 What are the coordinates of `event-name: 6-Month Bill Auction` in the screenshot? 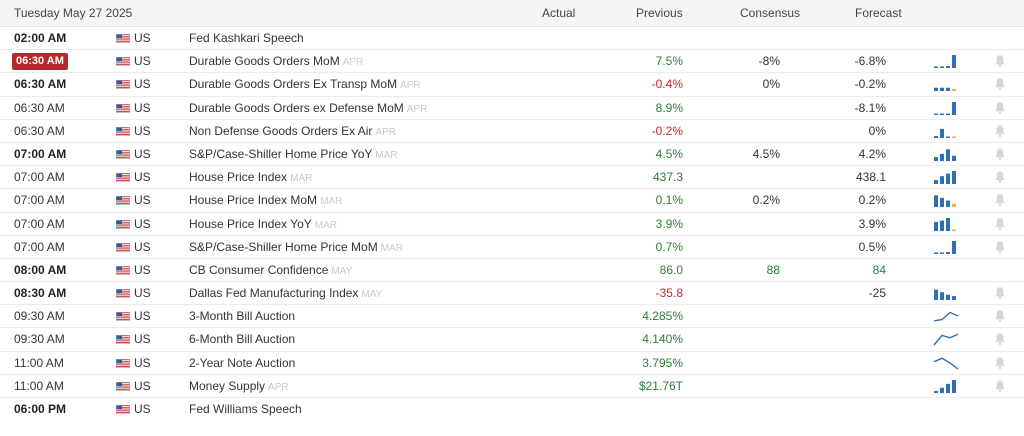 It's located at (242, 339).